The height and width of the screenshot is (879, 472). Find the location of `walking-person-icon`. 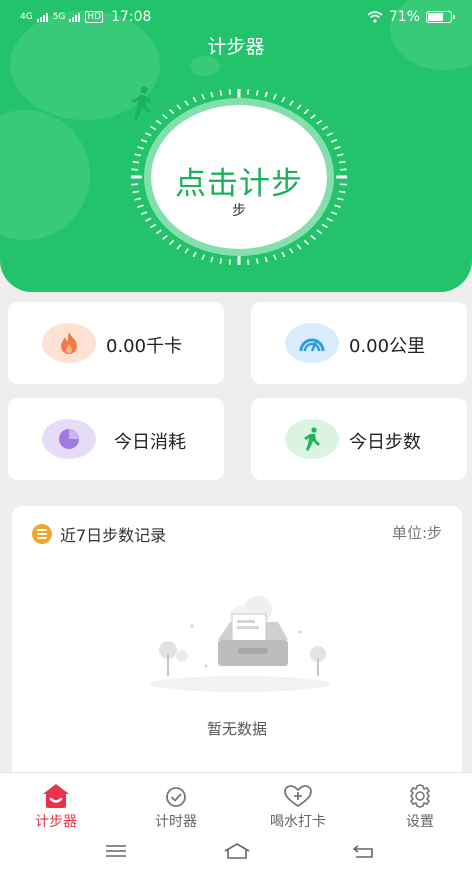

walking-person-icon is located at coordinates (141, 103).